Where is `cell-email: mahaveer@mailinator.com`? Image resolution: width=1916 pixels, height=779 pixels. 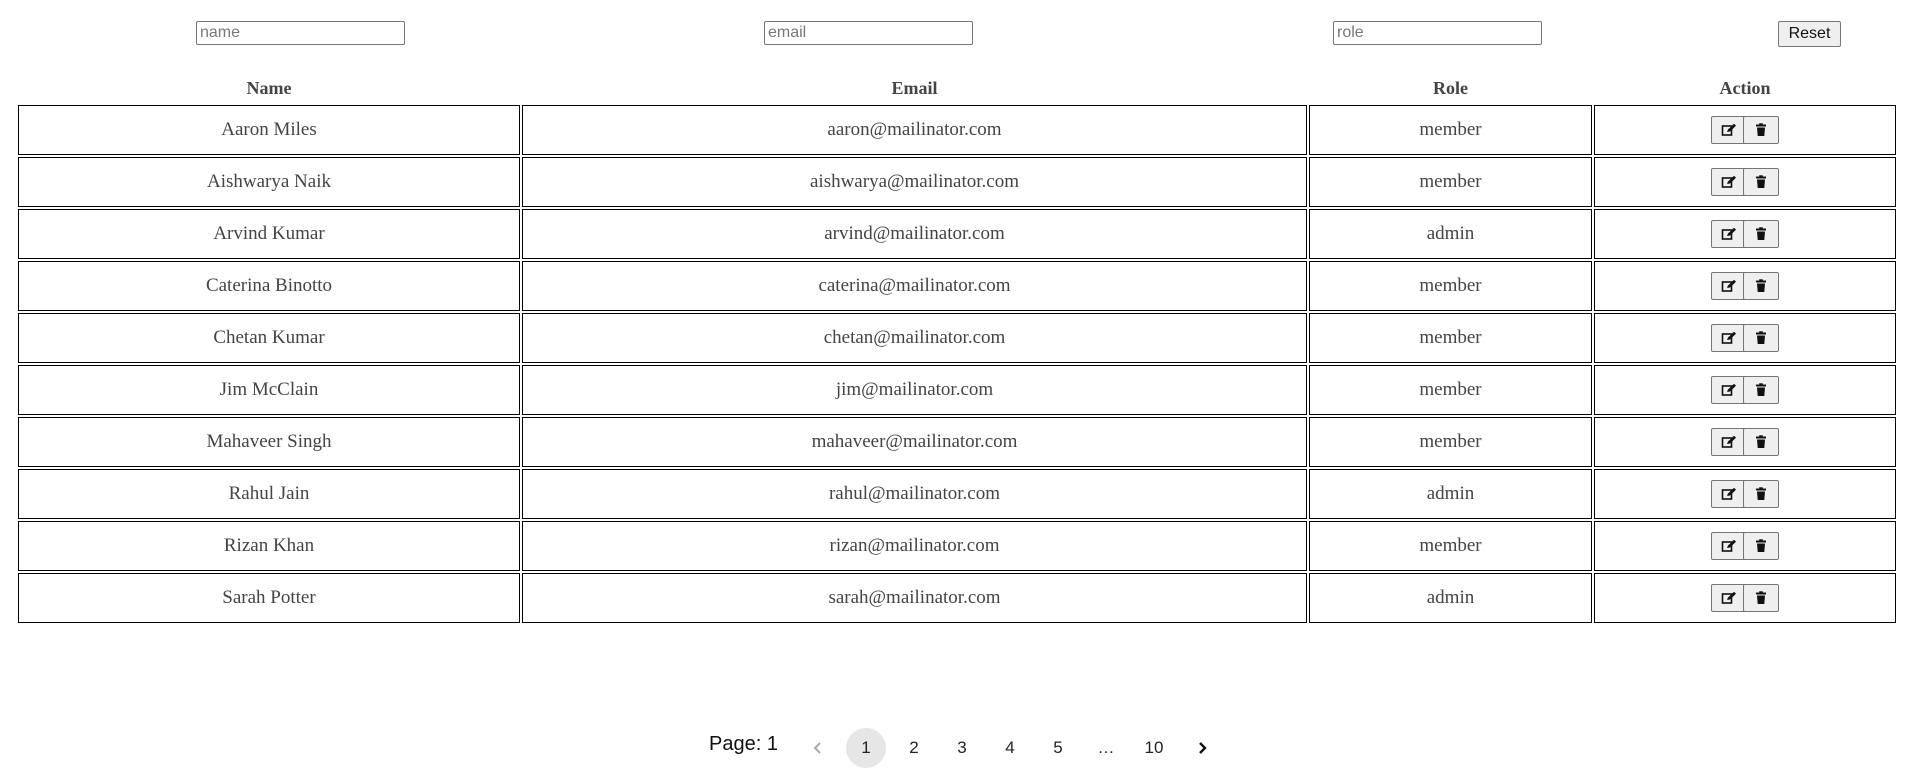 cell-email: mahaveer@mailinator.com is located at coordinates (914, 442).